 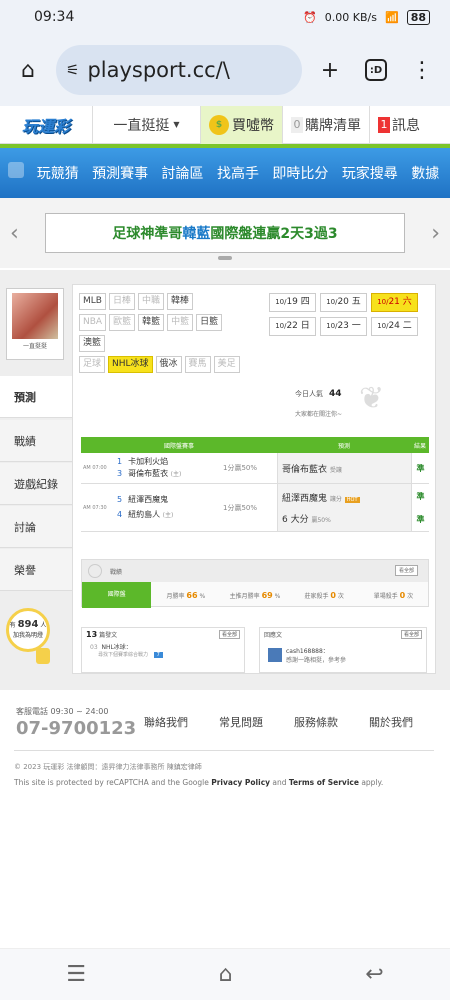 What do you see at coordinates (58, 173) in the screenshot?
I see `nav-item: 玩競猜` at bounding box center [58, 173].